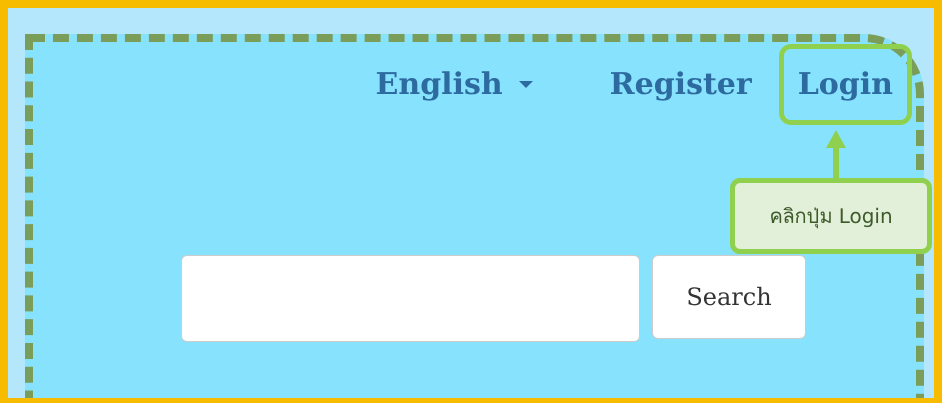  Describe the element at coordinates (831, 216) in the screenshot. I see `callout-note: คลิกปุ่ม Login` at that location.